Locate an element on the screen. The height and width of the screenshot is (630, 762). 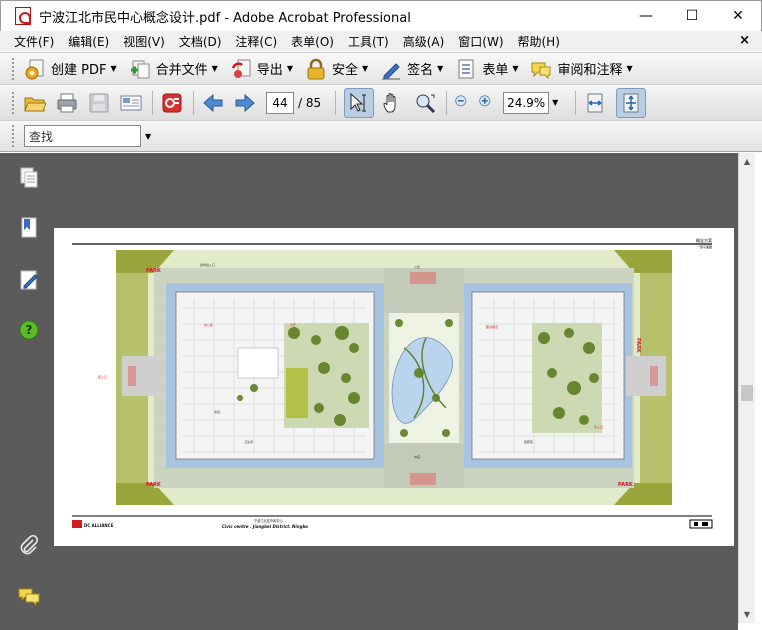
menu-window: 窗口(W) is located at coordinates (480, 41).